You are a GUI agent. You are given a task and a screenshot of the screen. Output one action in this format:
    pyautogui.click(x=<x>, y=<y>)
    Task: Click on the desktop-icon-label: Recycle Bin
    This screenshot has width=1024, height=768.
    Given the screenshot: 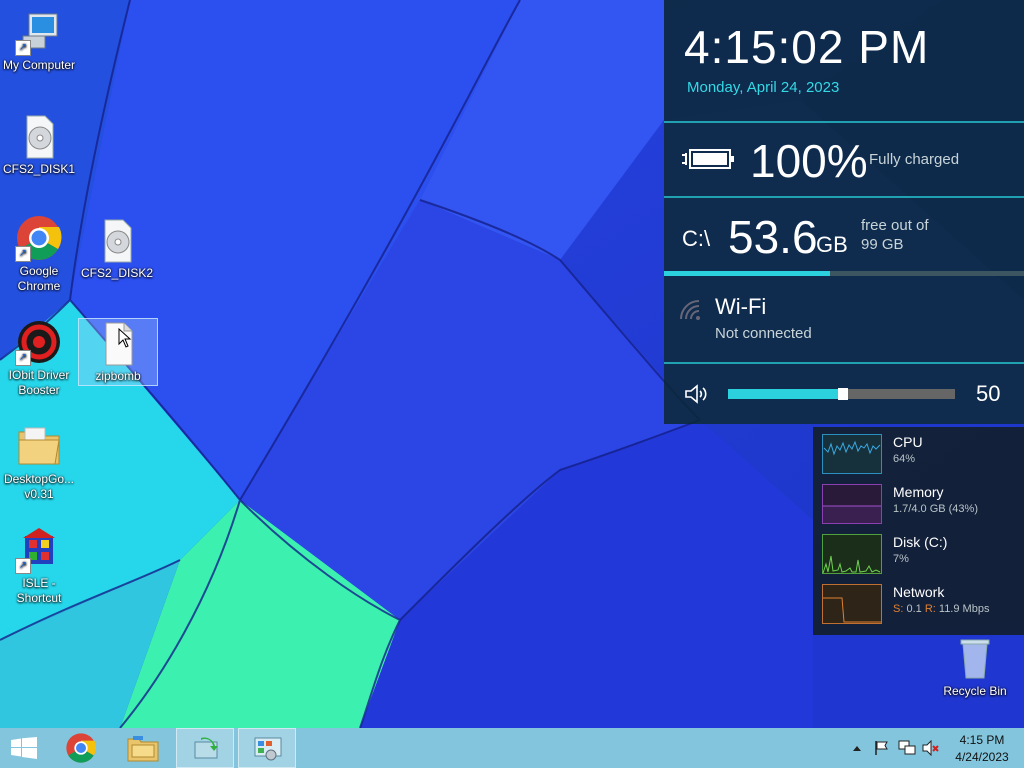 What is the action you would take?
    pyautogui.click(x=975, y=691)
    